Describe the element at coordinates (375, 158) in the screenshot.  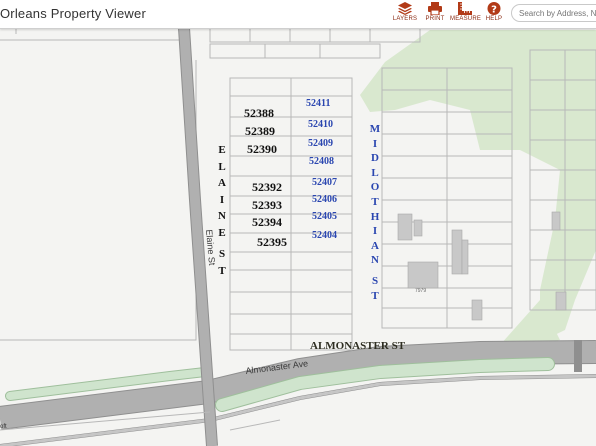
I see `midlothian-letter: D` at that location.